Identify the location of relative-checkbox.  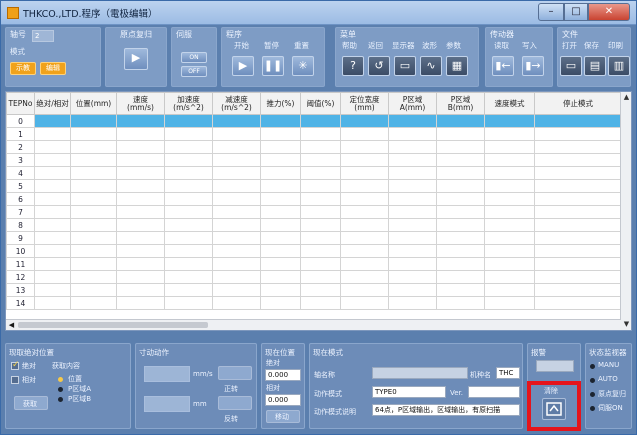
(15, 380).